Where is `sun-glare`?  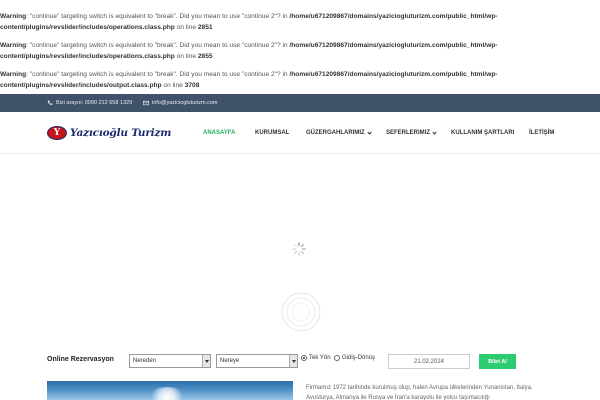
sun-glare is located at coordinates (167, 393).